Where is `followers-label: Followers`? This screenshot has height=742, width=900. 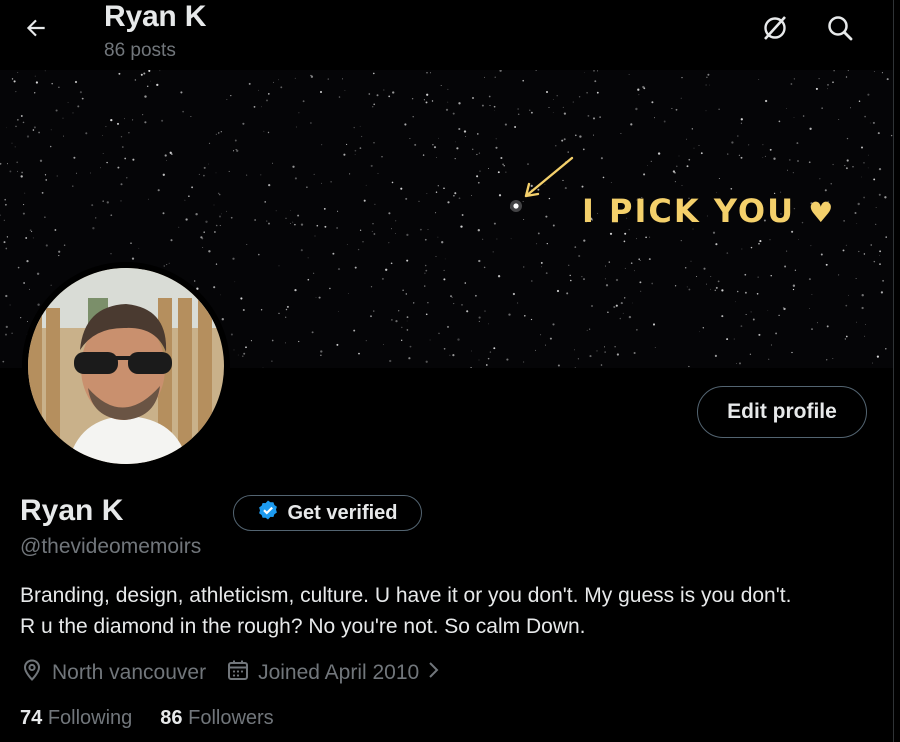 followers-label: Followers is located at coordinates (231, 718).